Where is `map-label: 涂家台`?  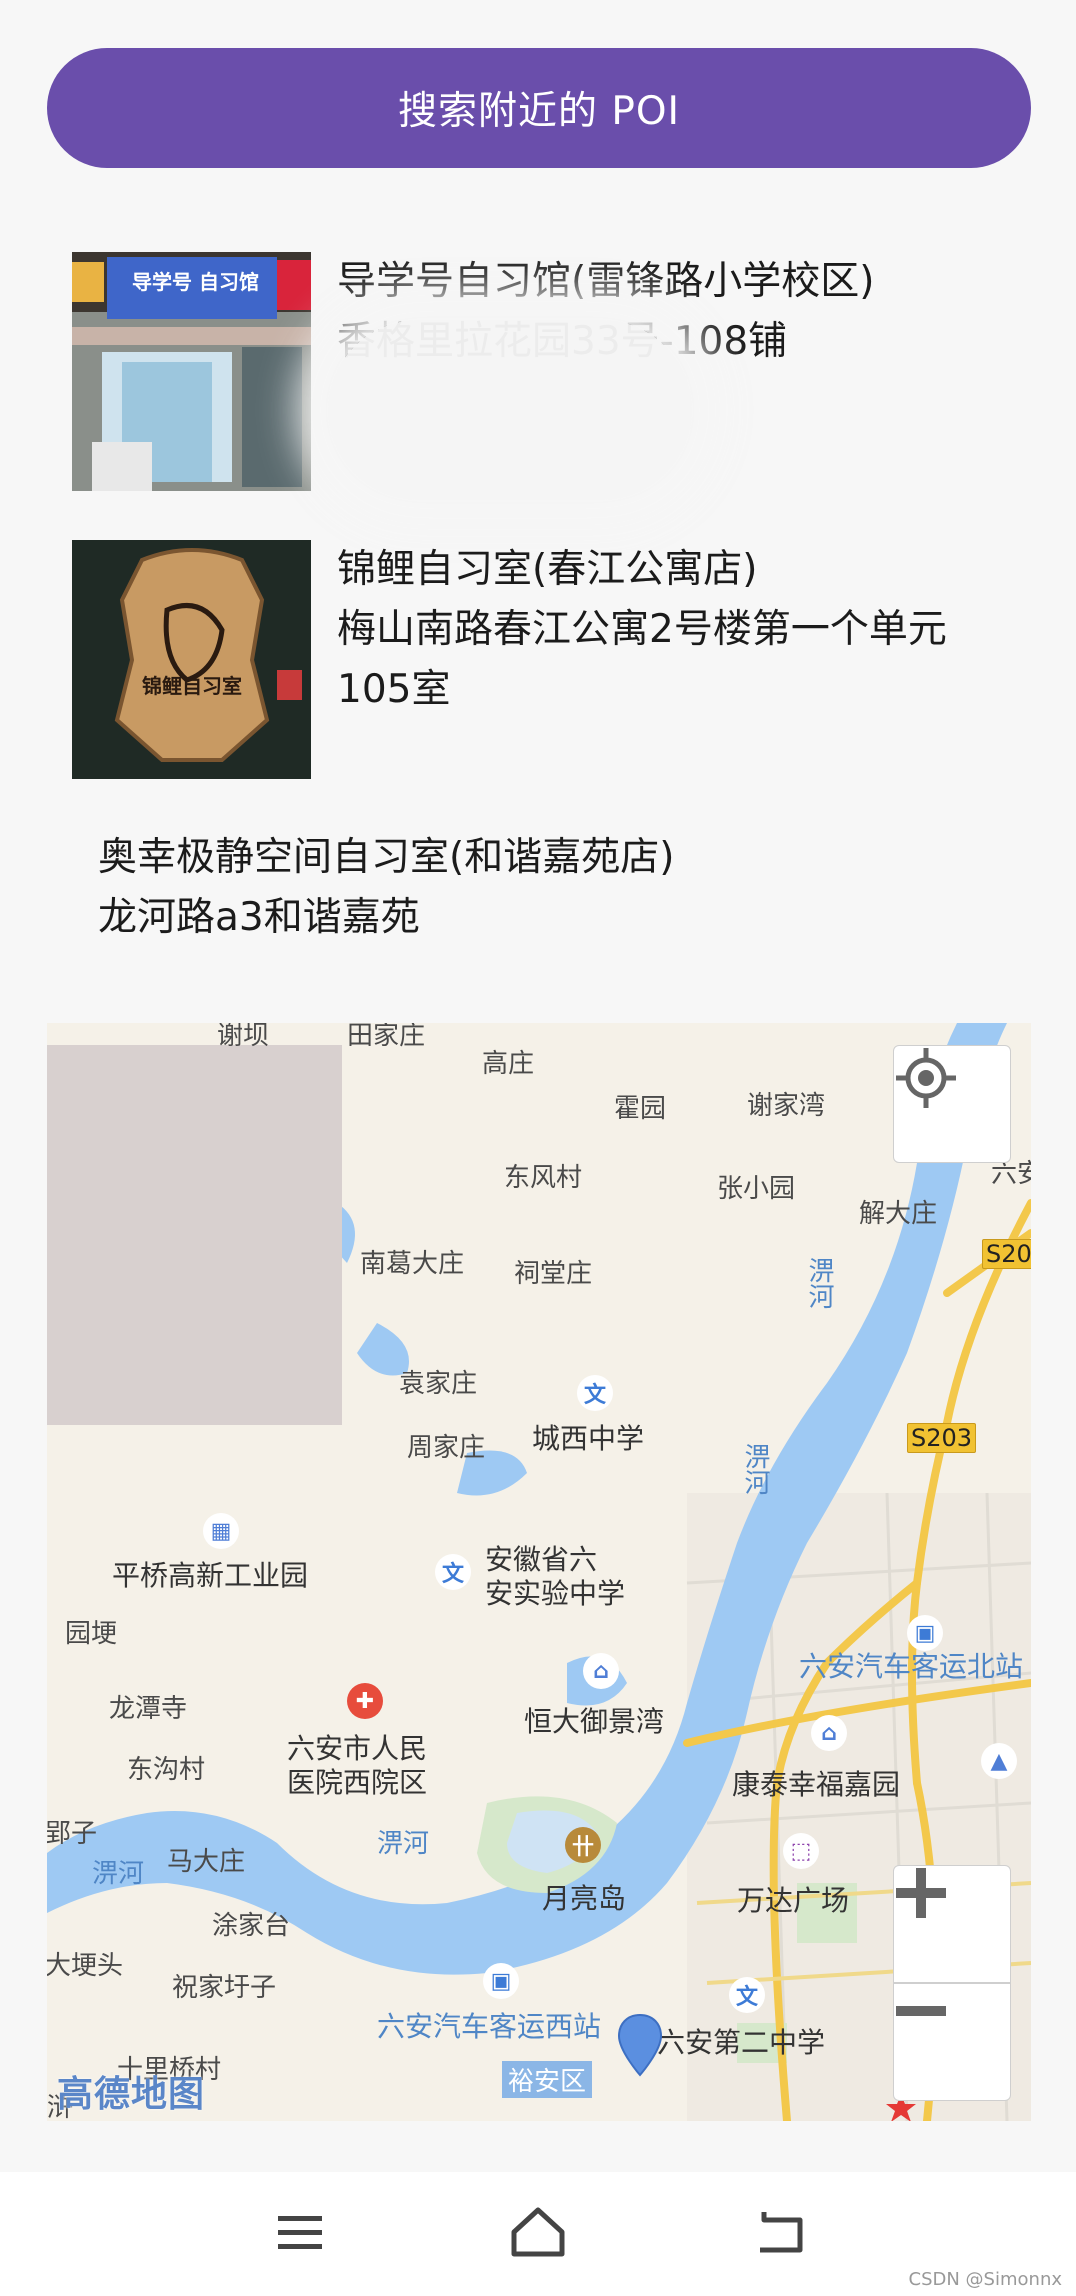
map-label: 涂家台 is located at coordinates (251, 1926).